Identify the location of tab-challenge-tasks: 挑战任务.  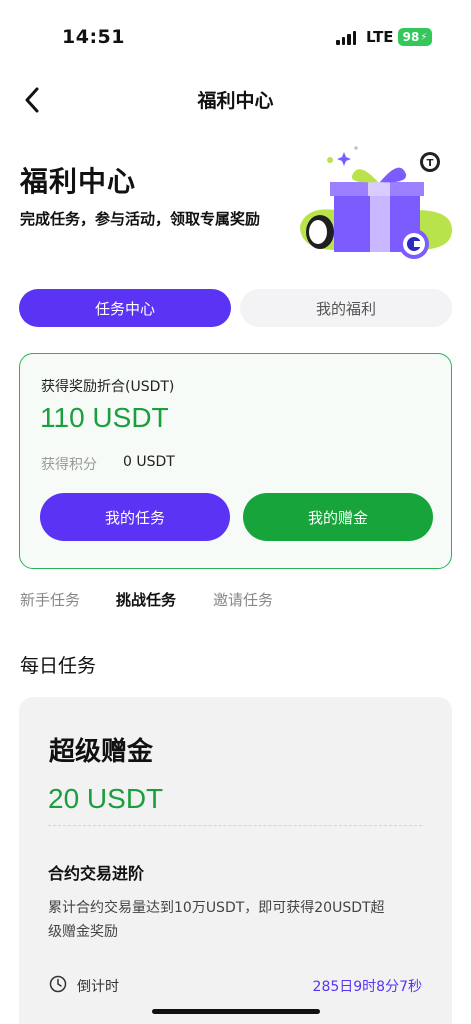
(146, 599).